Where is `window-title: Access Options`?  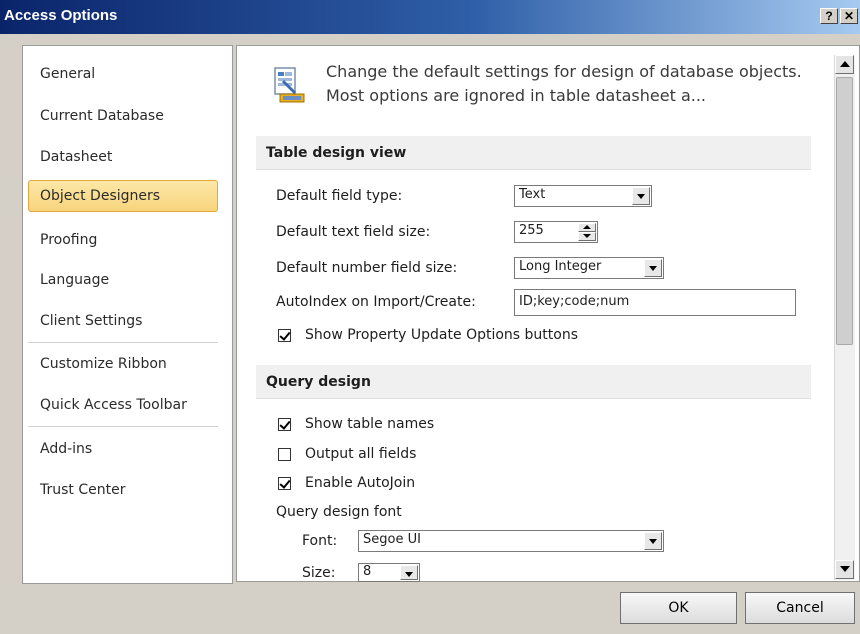
window-title: Access Options is located at coordinates (61, 15).